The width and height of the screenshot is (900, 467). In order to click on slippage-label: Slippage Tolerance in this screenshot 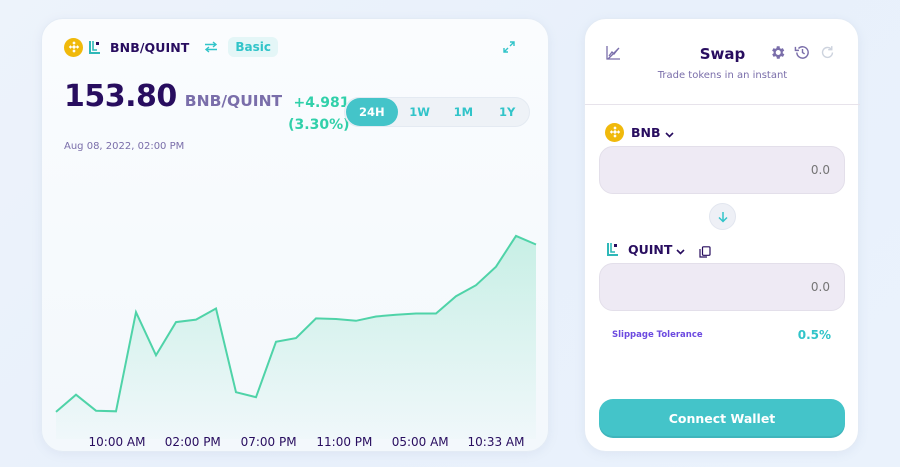, I will do `click(657, 335)`.